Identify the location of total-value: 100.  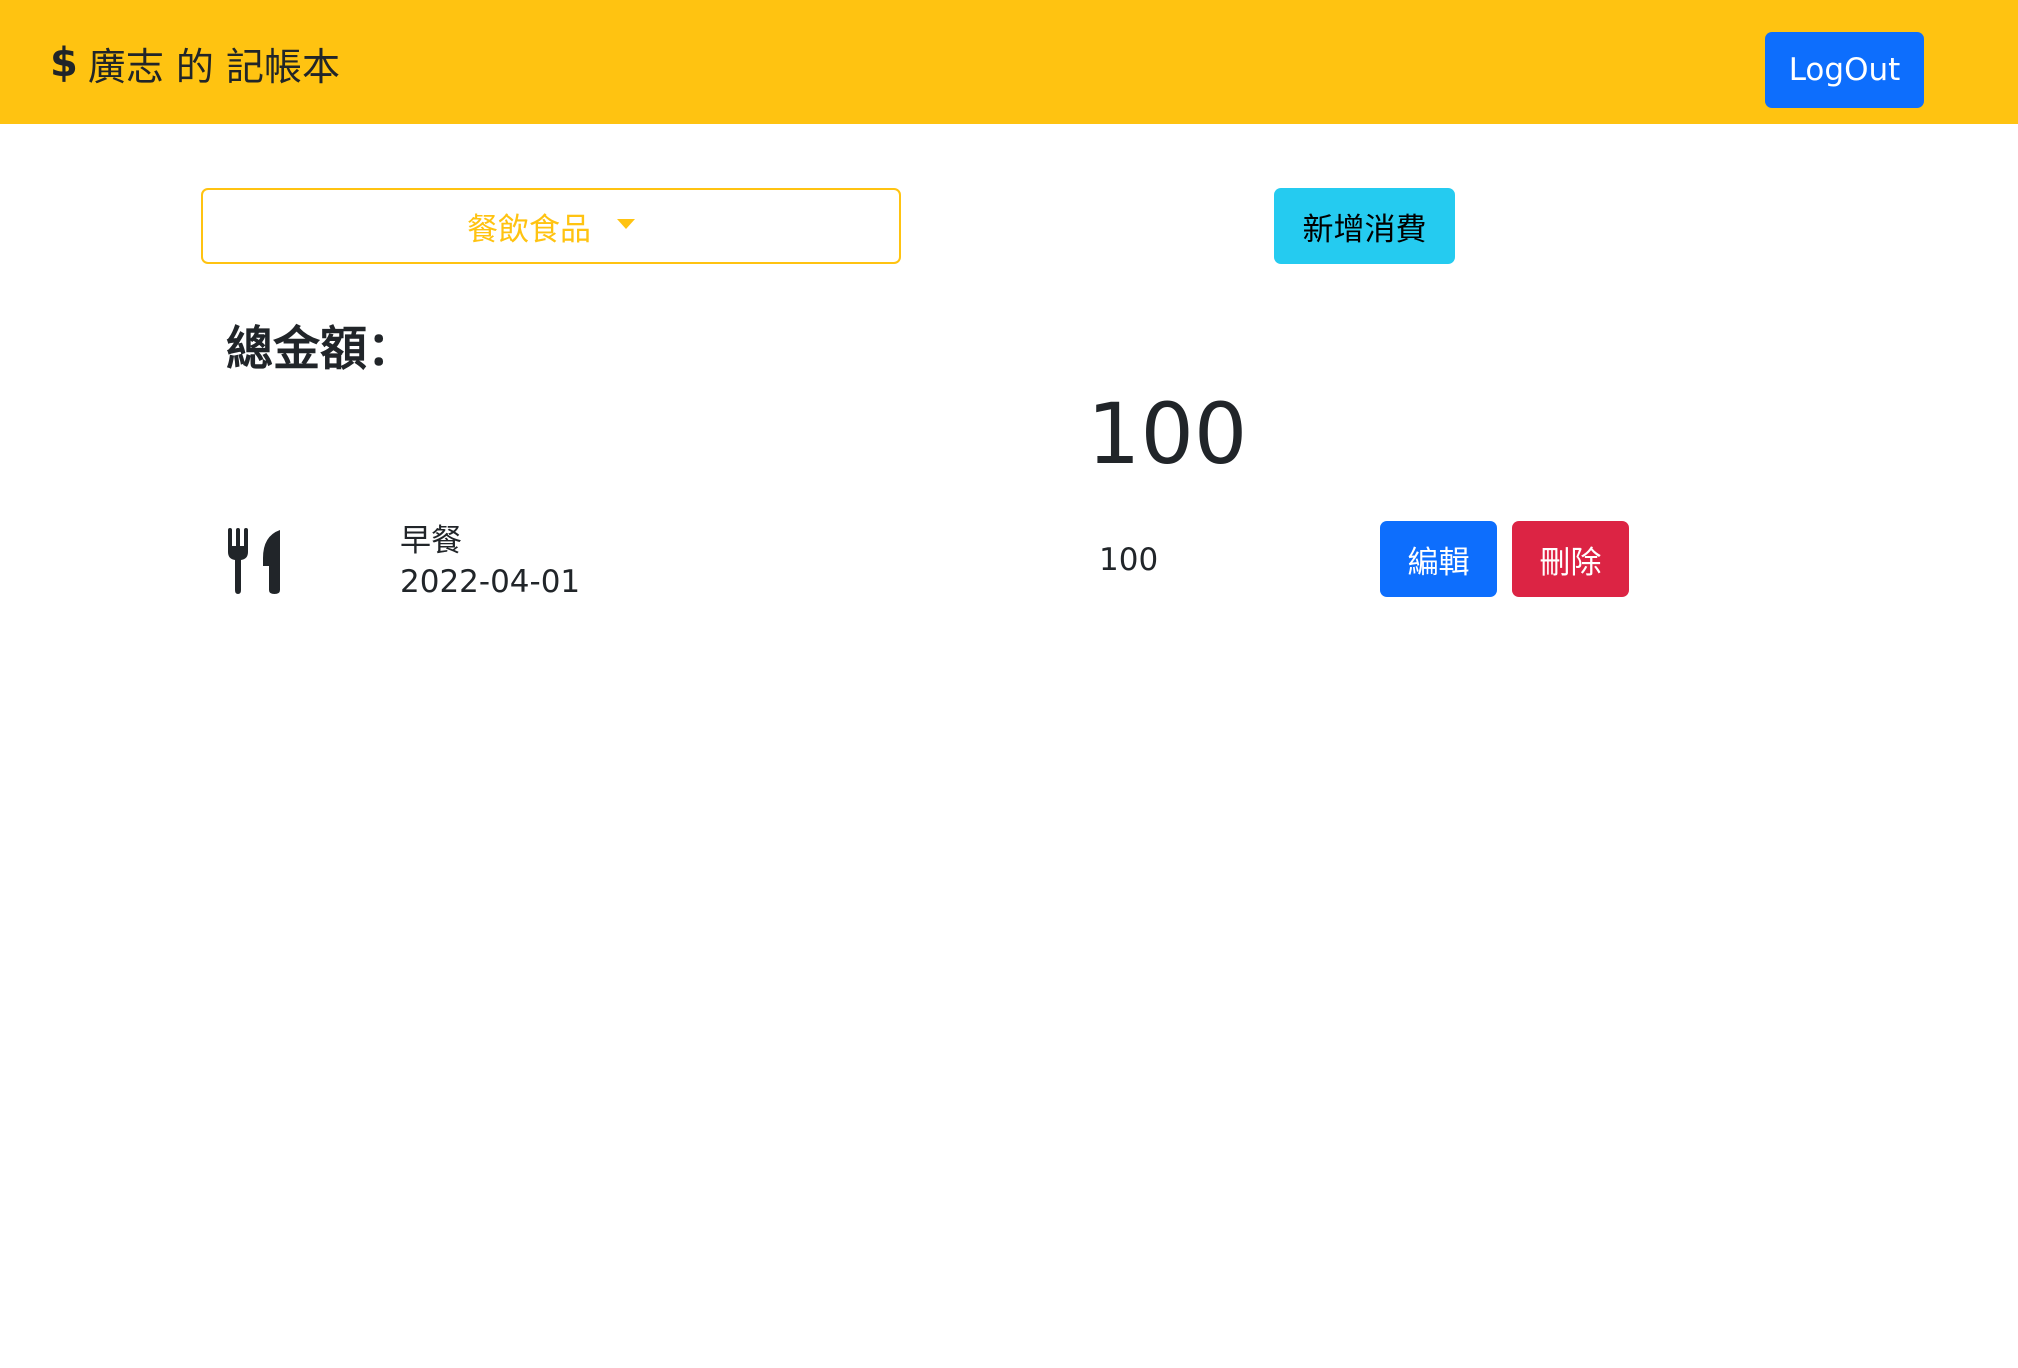
(1167, 434).